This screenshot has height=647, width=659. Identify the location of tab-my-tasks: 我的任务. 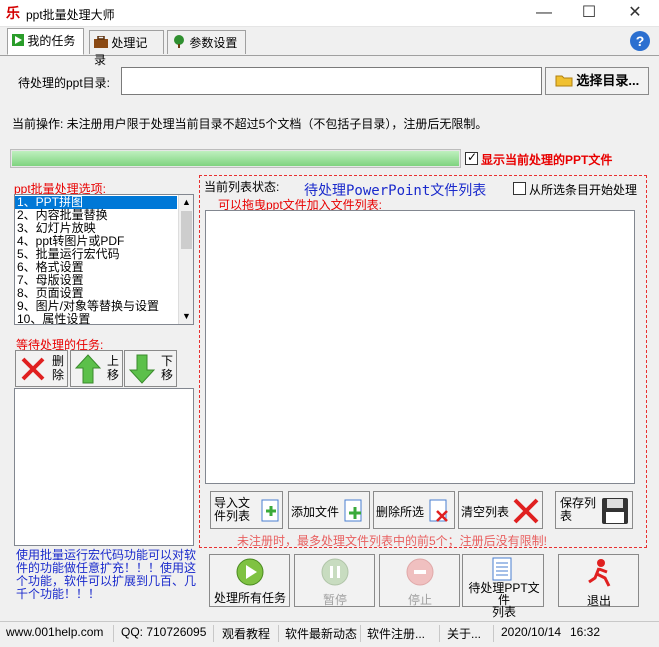
(45, 41).